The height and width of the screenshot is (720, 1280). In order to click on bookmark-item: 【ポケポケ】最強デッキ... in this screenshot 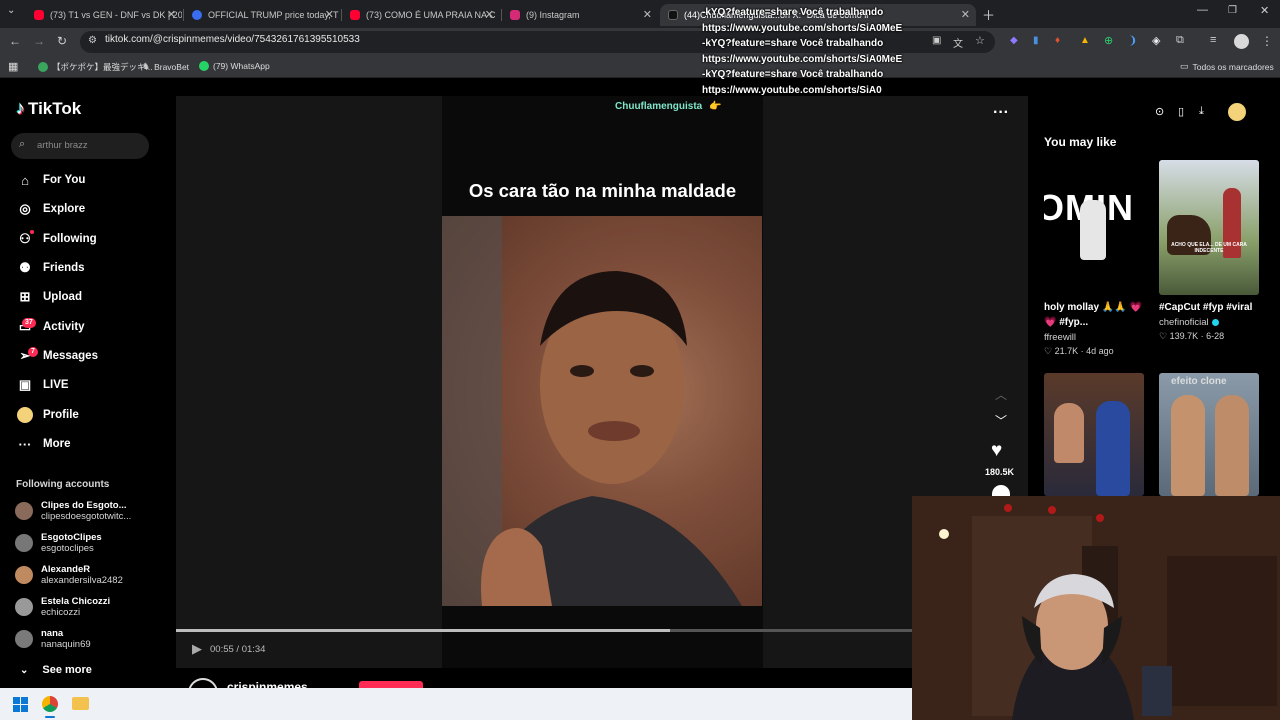, I will do `click(95, 67)`.